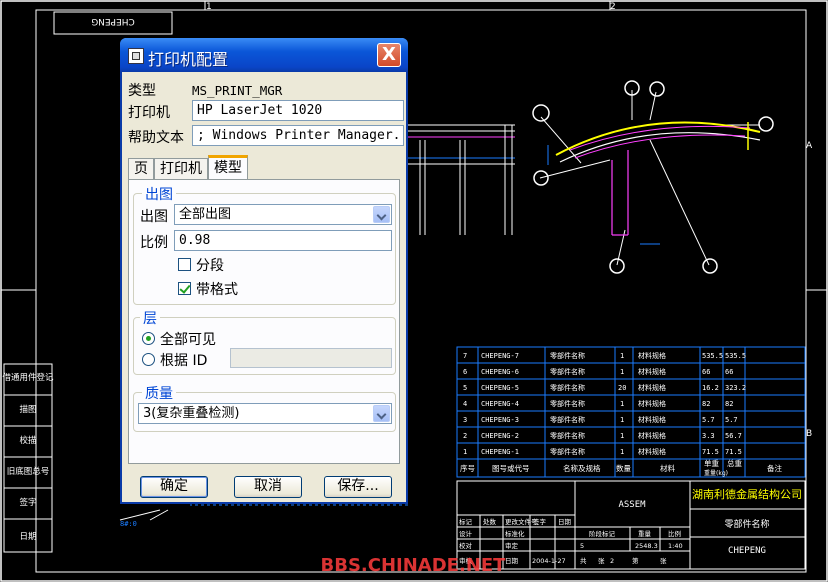 The image size is (828, 582). I want to click on svg-text: 单重, so click(711, 463).